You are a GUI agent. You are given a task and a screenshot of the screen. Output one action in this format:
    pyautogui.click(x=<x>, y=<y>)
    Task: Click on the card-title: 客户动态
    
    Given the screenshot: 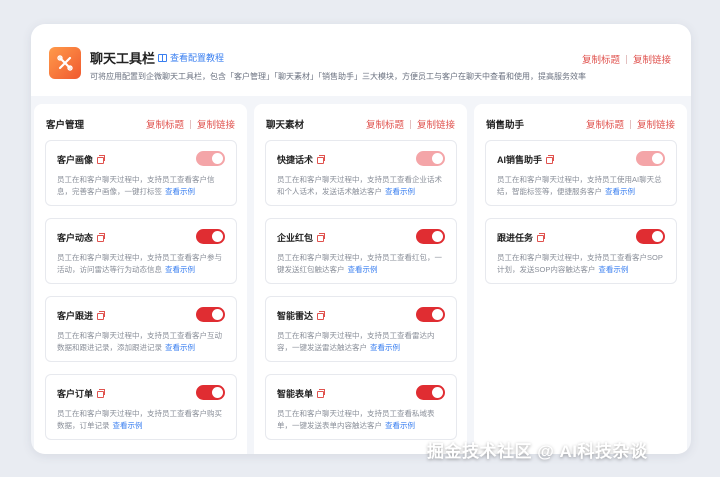 What is the action you would take?
    pyautogui.click(x=75, y=238)
    